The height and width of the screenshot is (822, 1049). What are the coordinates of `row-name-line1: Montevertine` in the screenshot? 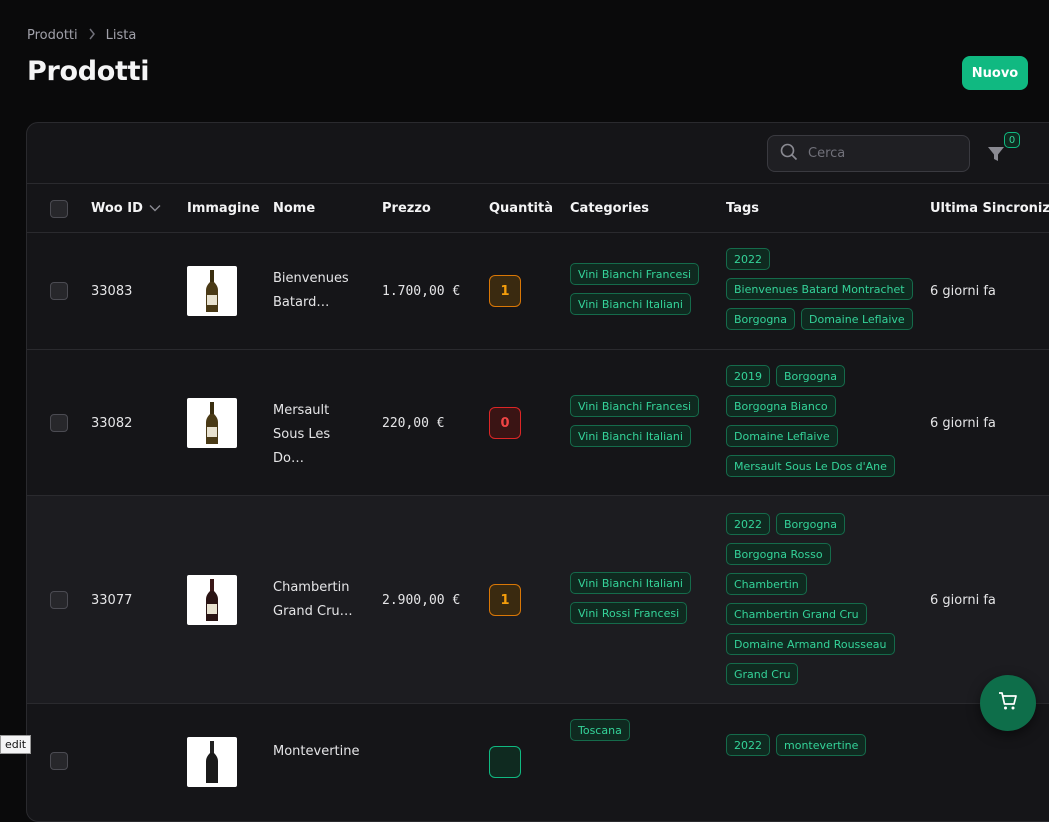 It's located at (316, 751).